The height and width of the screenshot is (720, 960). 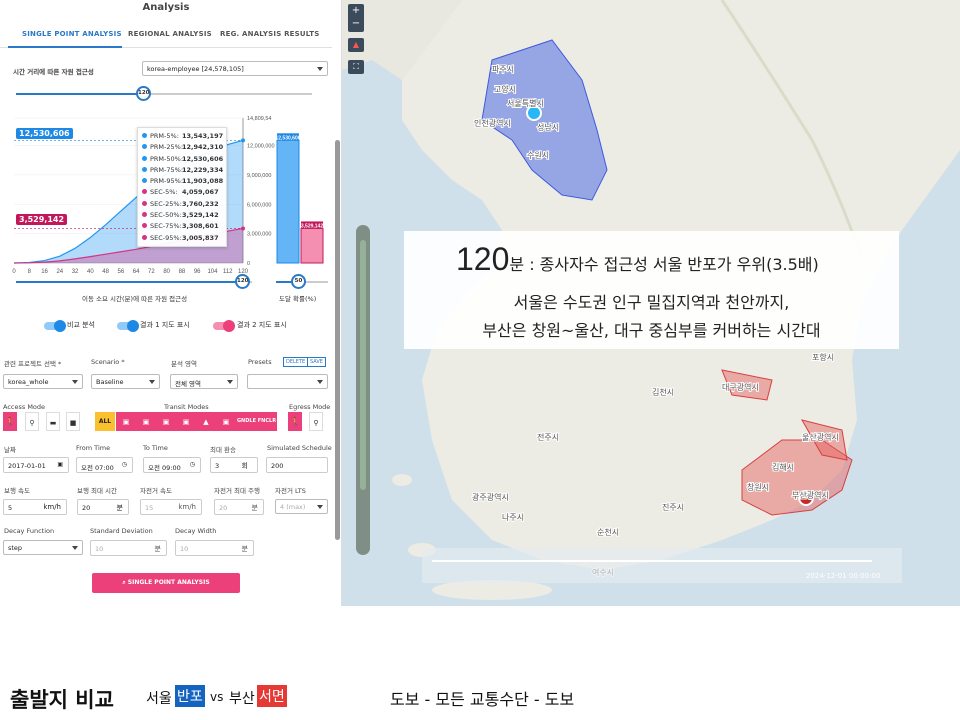 What do you see at coordinates (200, 237) in the screenshot?
I see `tooltip-value: 3,005,837` at bounding box center [200, 237].